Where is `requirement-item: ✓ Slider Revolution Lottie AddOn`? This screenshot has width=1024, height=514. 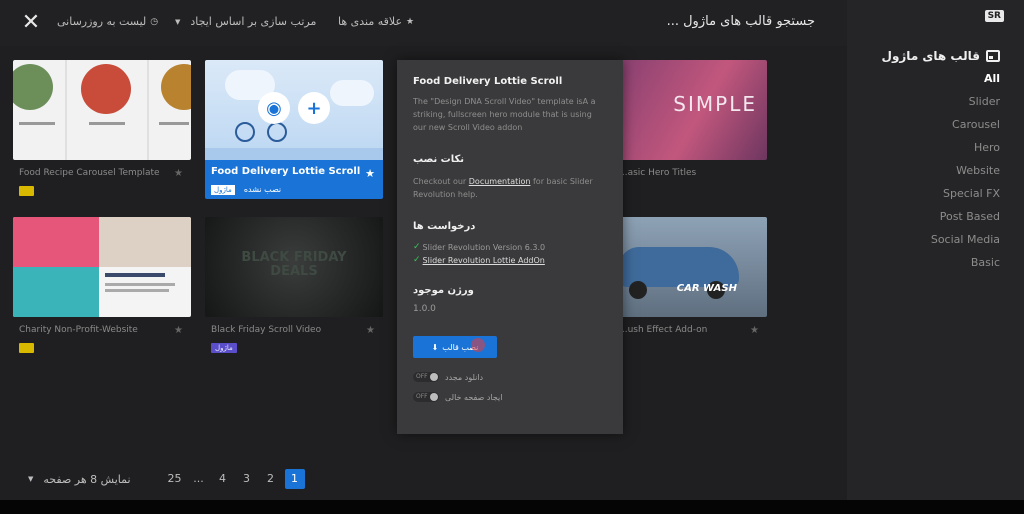
requirement-item: ✓ Slider Revolution Lottie AddOn is located at coordinates (510, 260).